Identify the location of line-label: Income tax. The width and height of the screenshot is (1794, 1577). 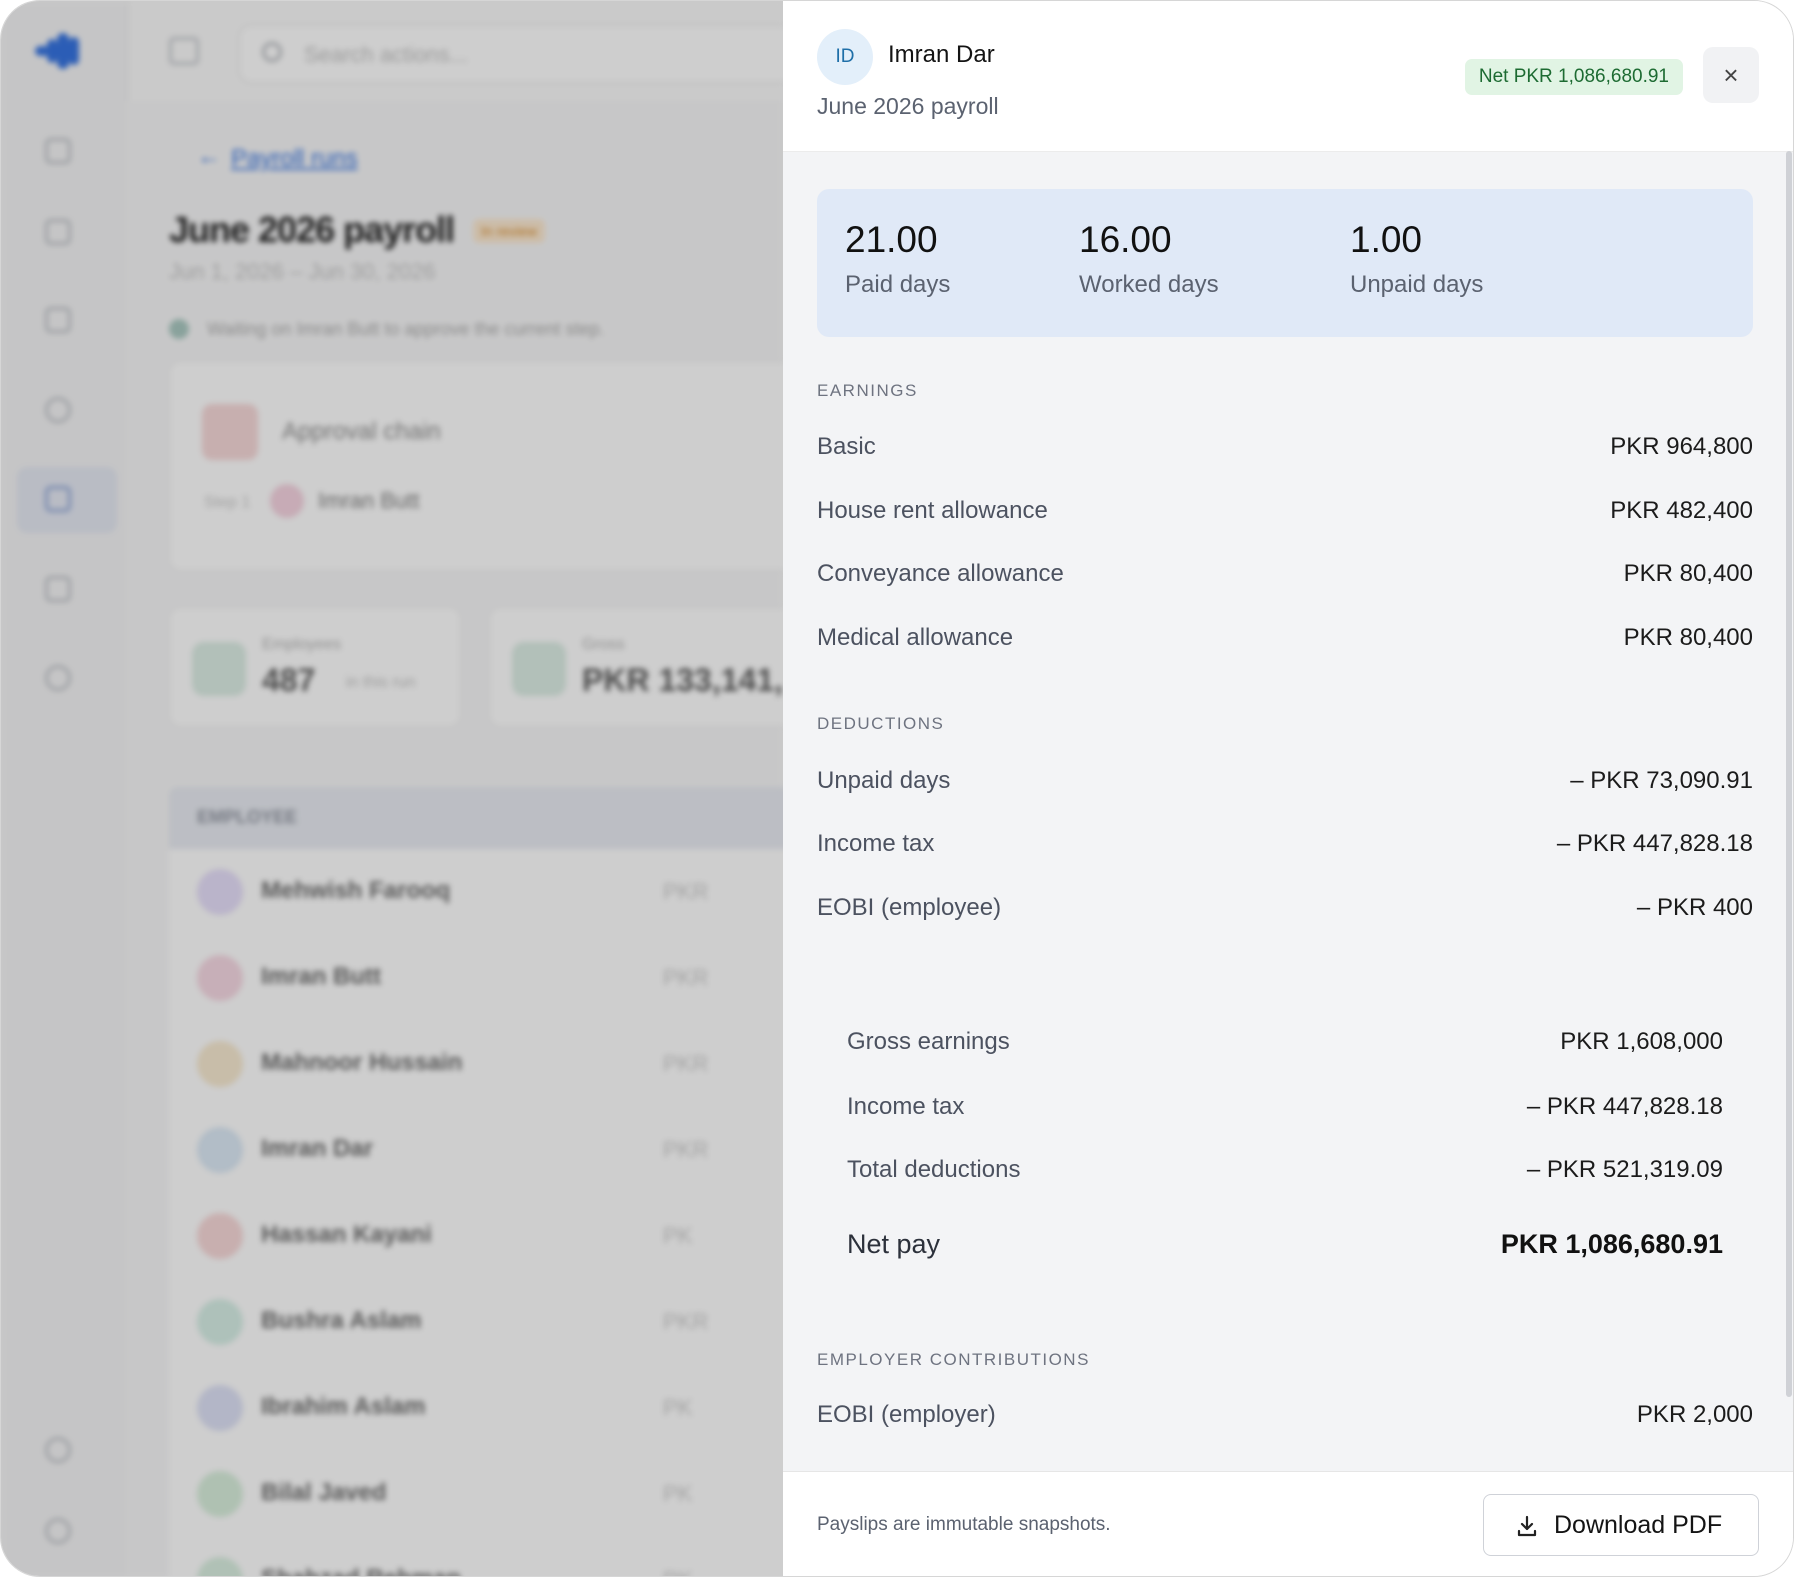
(876, 843).